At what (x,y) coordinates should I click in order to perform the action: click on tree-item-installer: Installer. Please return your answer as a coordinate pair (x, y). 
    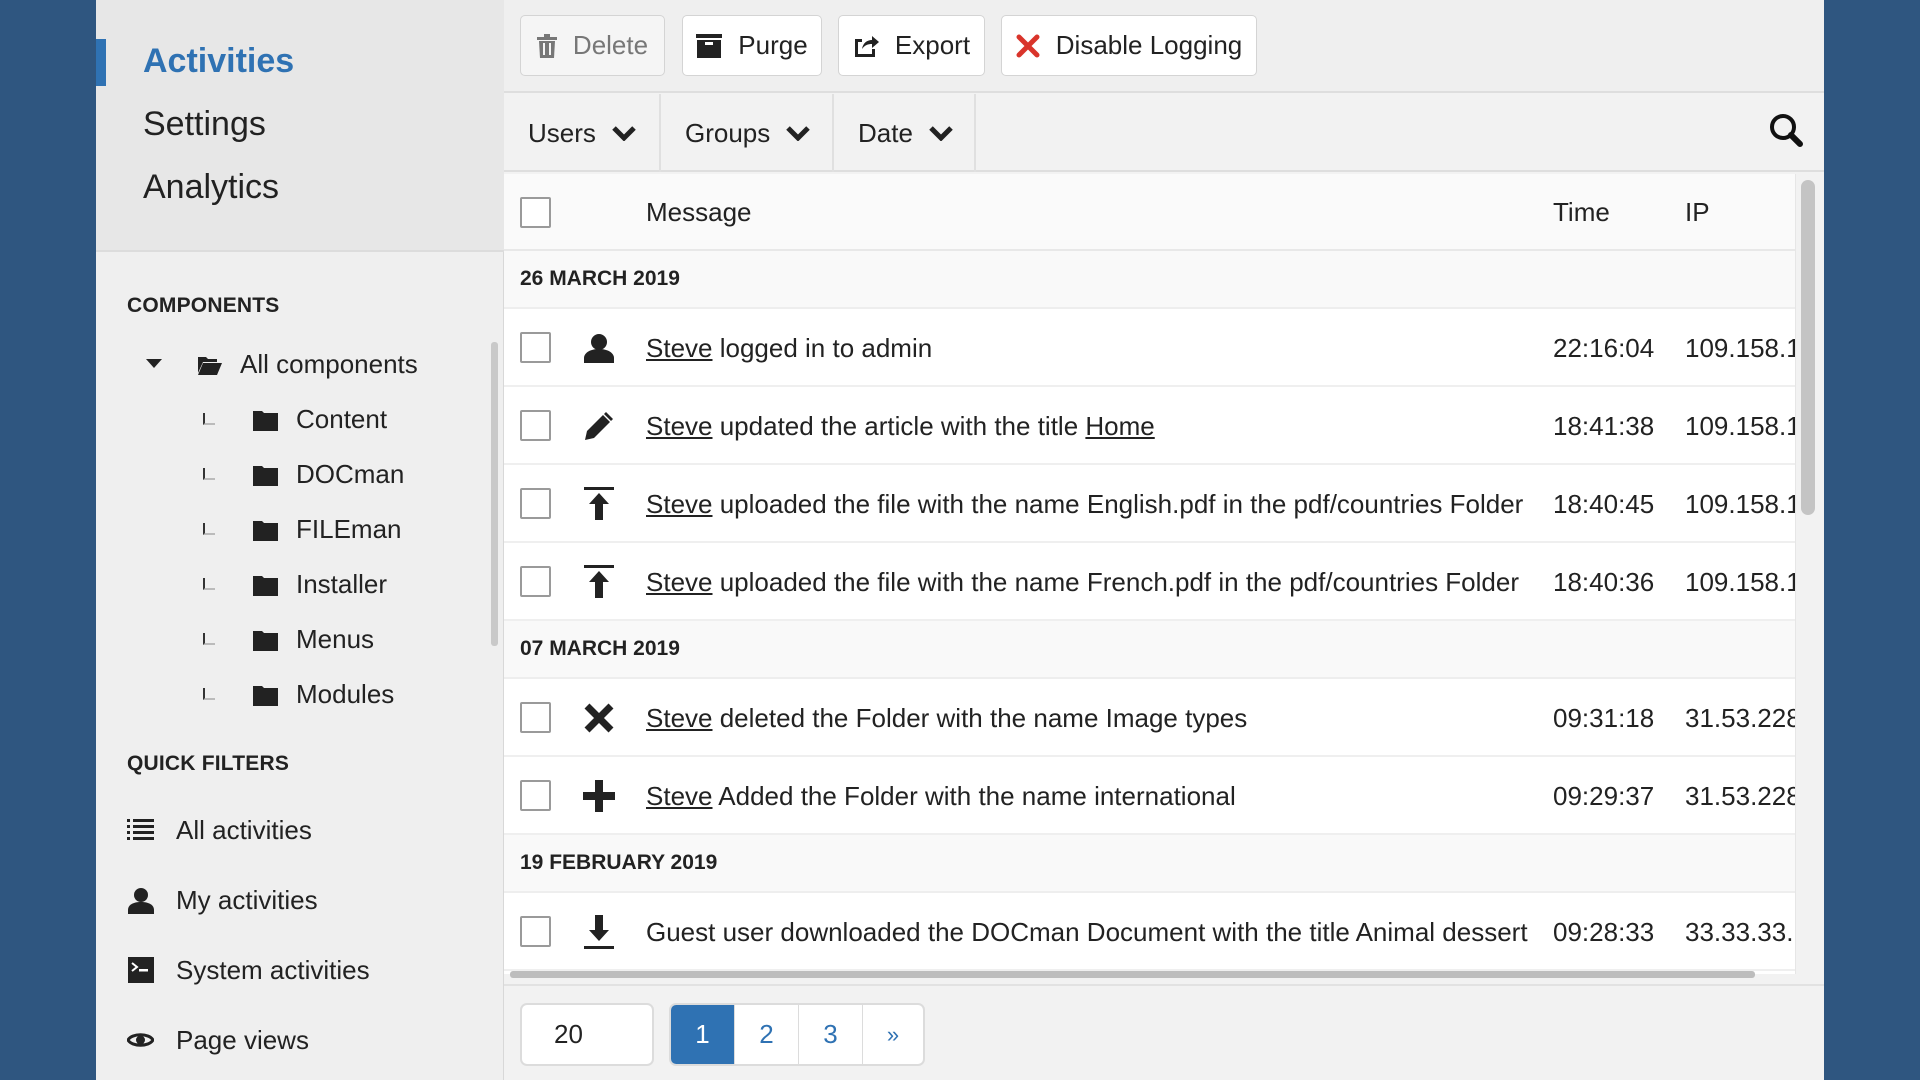
    Looking at the image, I should click on (320, 584).